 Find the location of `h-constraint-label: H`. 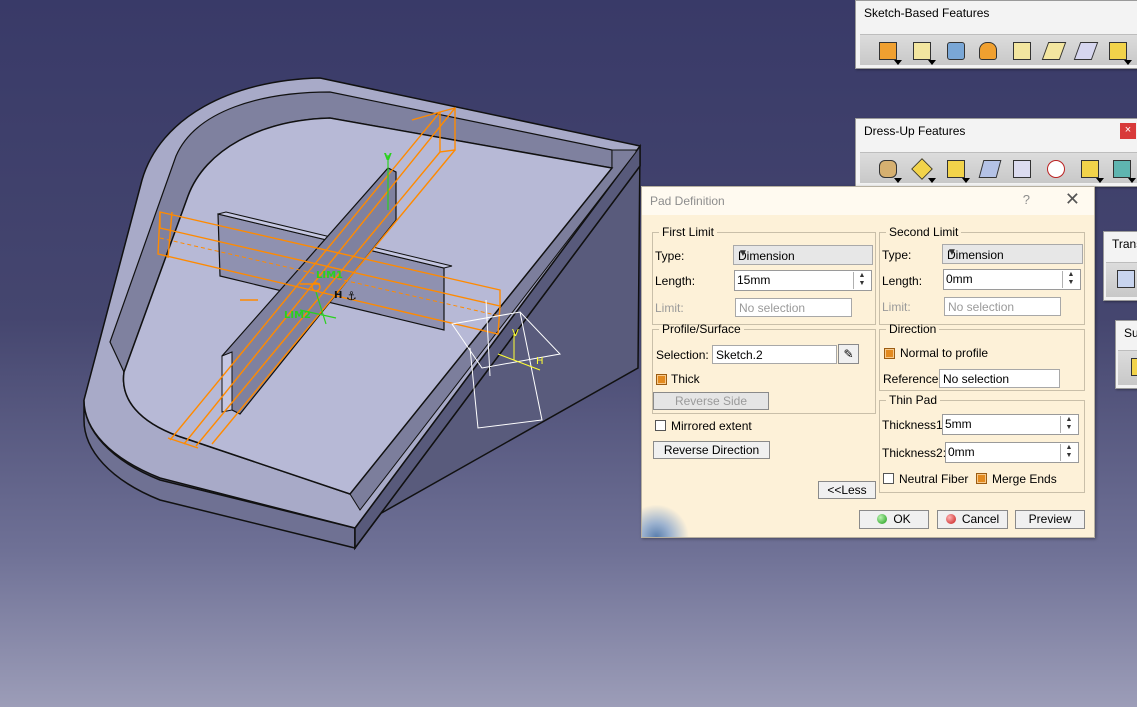

h-constraint-label: H is located at coordinates (338, 295).